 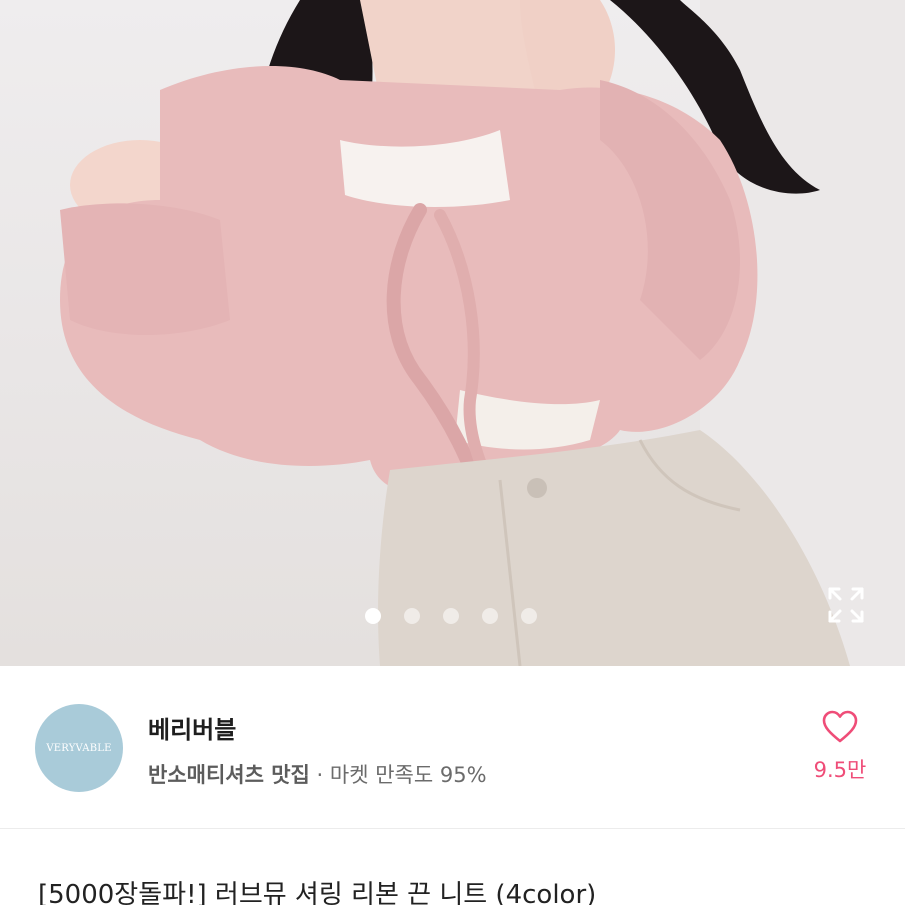 I want to click on store-name: 베리버블, so click(x=192, y=727).